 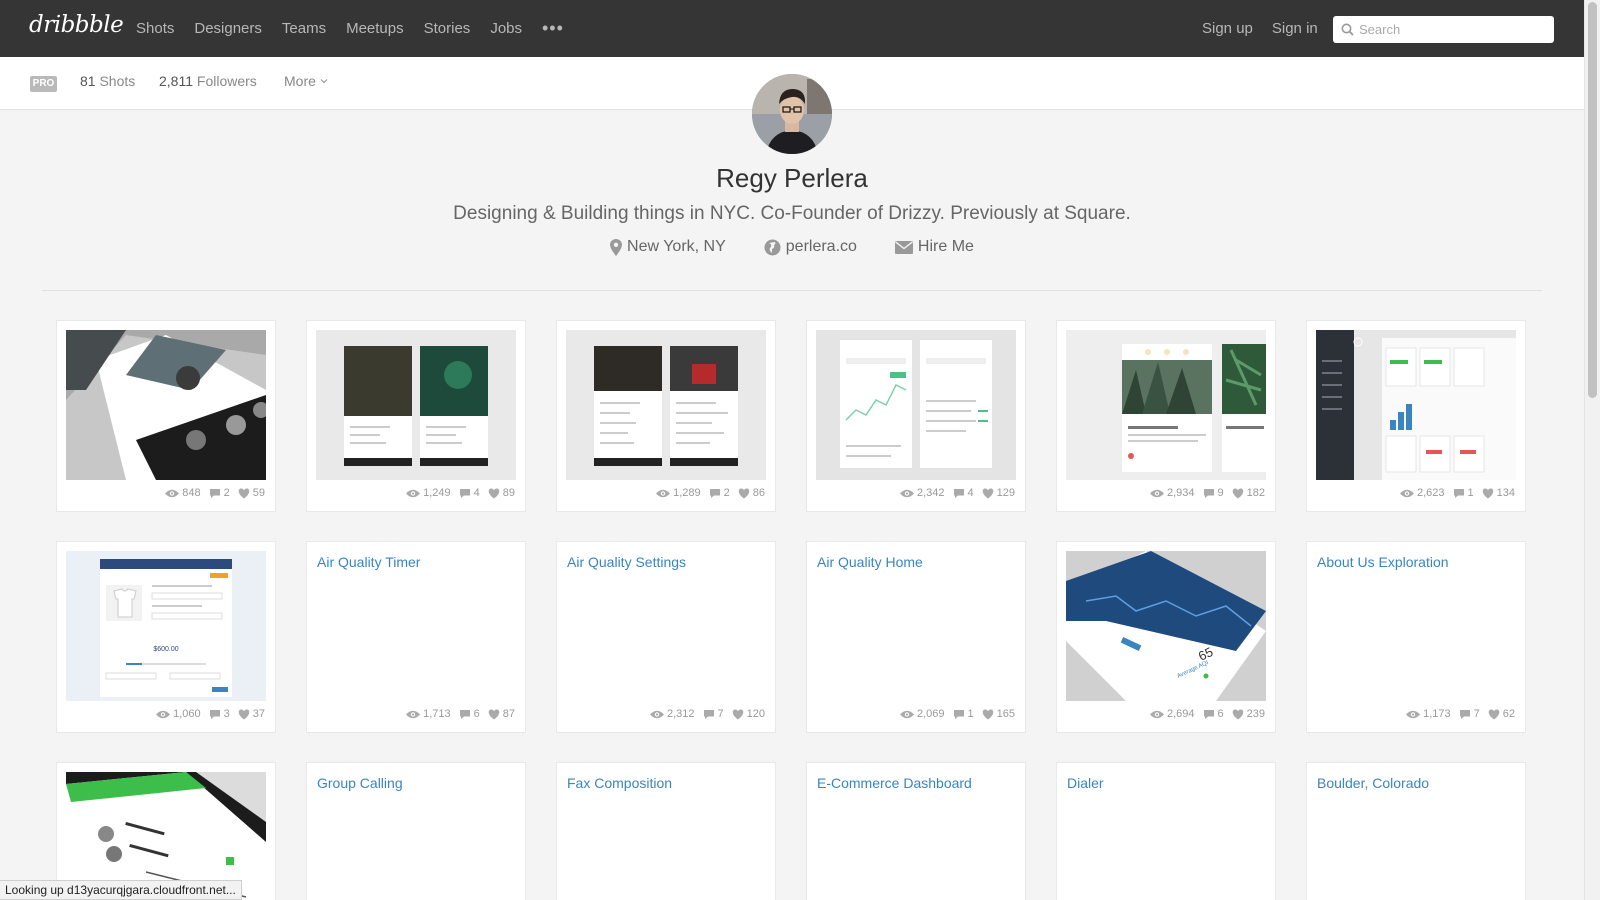 What do you see at coordinates (375, 28) in the screenshot?
I see `nav-meetups: Meetups` at bounding box center [375, 28].